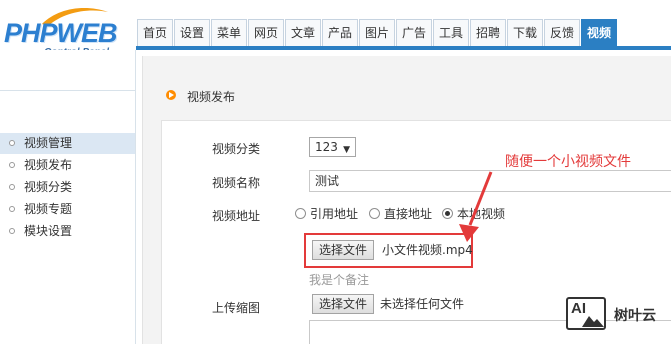 This screenshot has height=344, width=671. What do you see at coordinates (340, 32) in the screenshot?
I see `tab-products: 产品` at bounding box center [340, 32].